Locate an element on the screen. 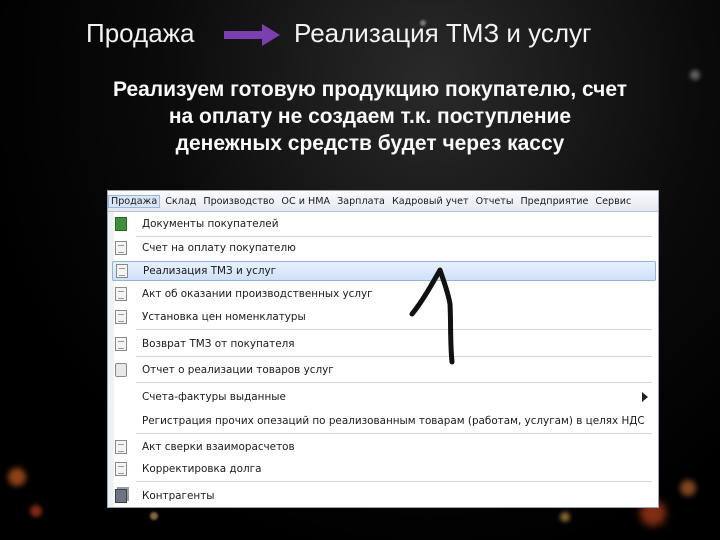 The width and height of the screenshot is (720, 540). menu-hr: Кадровый учет is located at coordinates (430, 201).